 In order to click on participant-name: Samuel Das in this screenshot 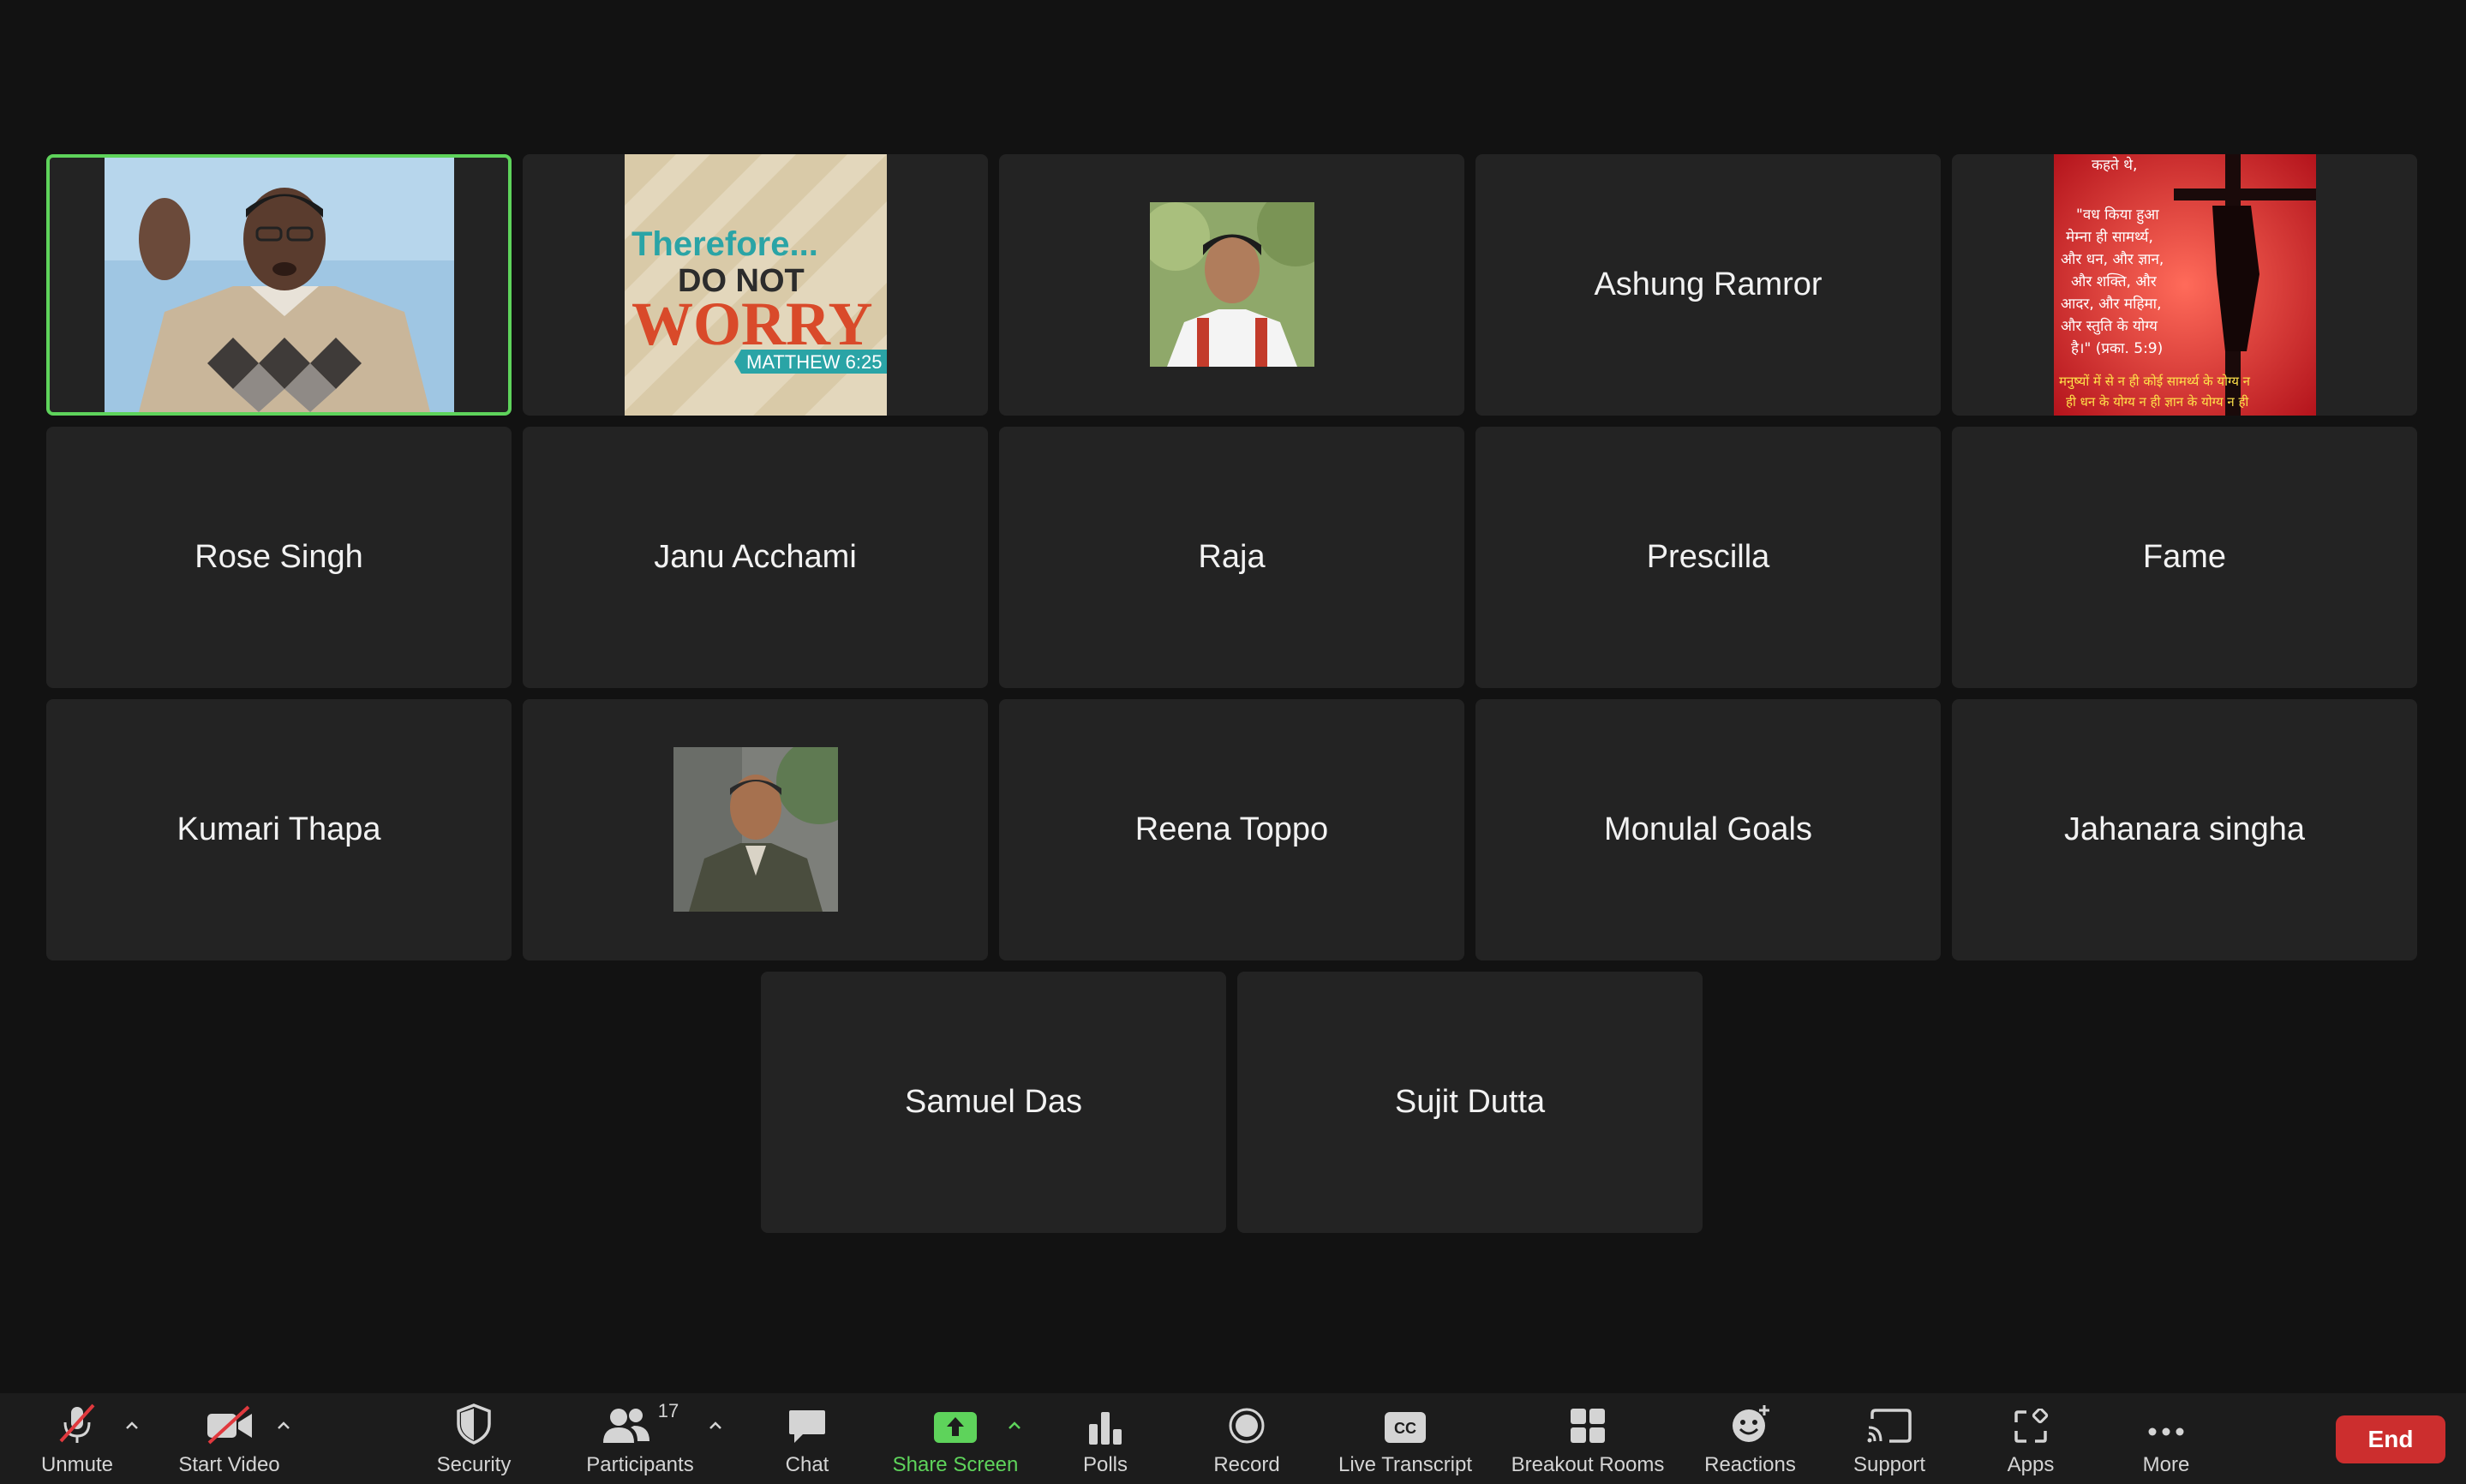, I will do `click(994, 1102)`.